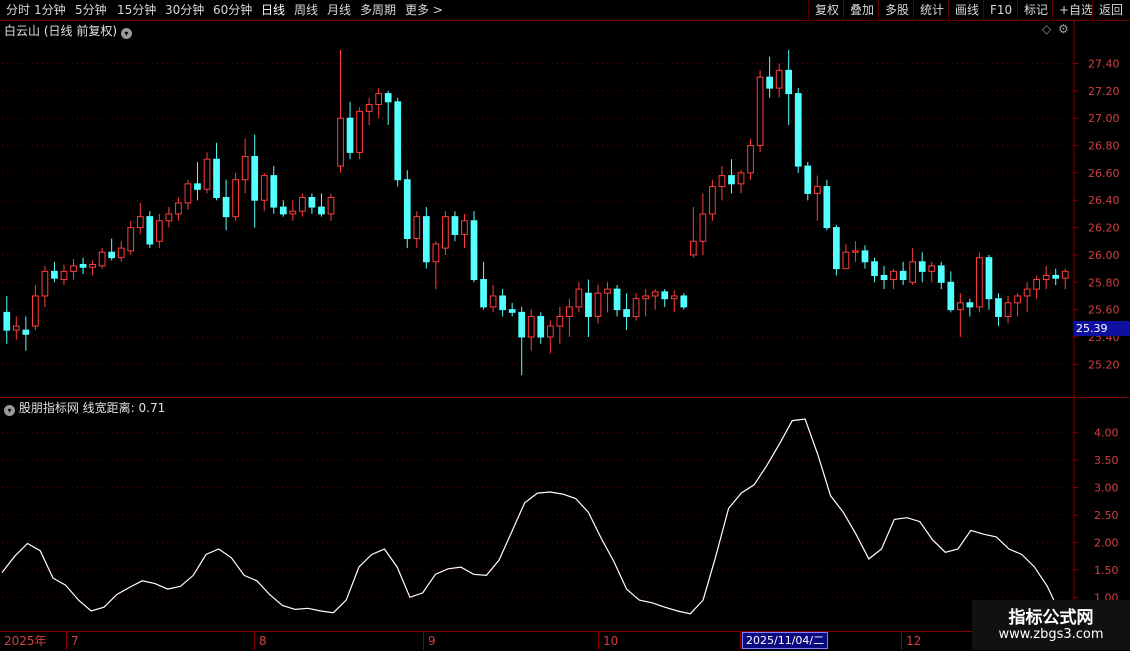 This screenshot has height=651, width=1130. Describe the element at coordinates (931, 10) in the screenshot. I see `statistics-button: 统计` at that location.